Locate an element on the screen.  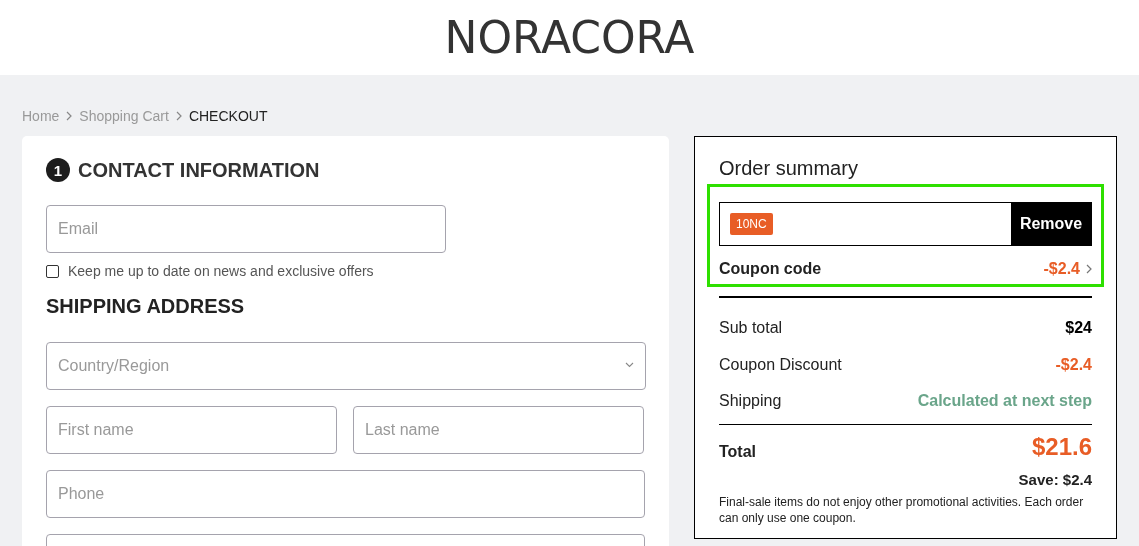
input-field: Last name is located at coordinates (498, 430).